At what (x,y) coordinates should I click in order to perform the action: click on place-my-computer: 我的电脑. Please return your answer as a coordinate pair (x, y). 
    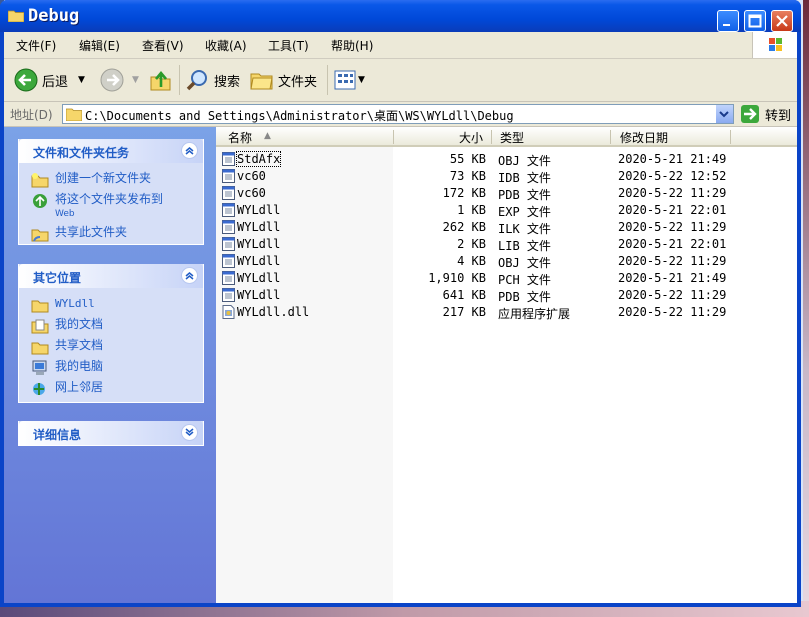
    Looking at the image, I should click on (113, 368).